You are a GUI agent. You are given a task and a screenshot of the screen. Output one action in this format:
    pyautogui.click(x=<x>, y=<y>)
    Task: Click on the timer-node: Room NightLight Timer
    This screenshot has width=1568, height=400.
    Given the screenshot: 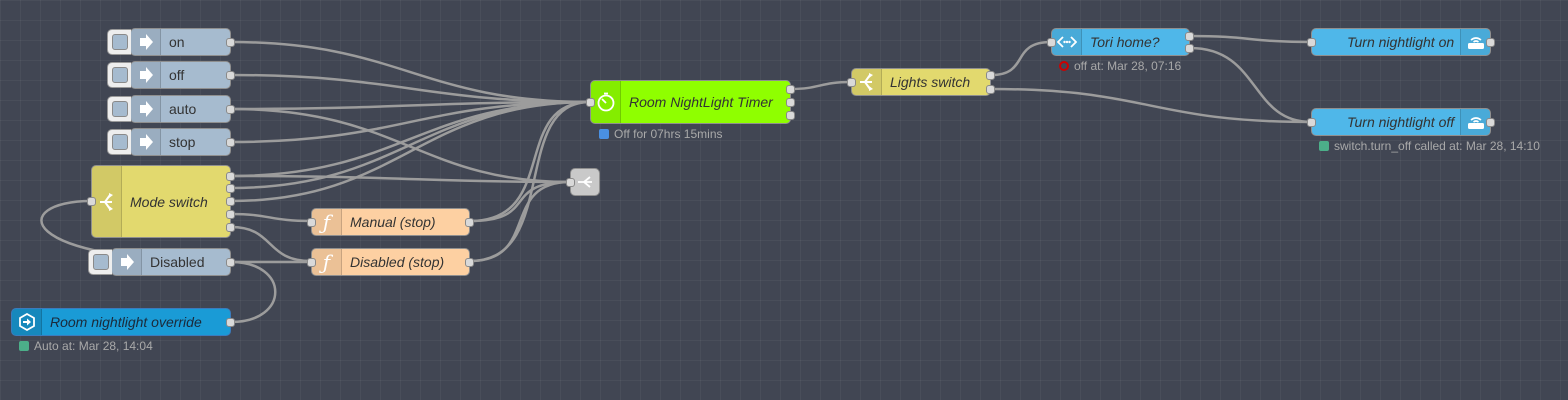 What is the action you would take?
    pyautogui.click(x=690, y=102)
    